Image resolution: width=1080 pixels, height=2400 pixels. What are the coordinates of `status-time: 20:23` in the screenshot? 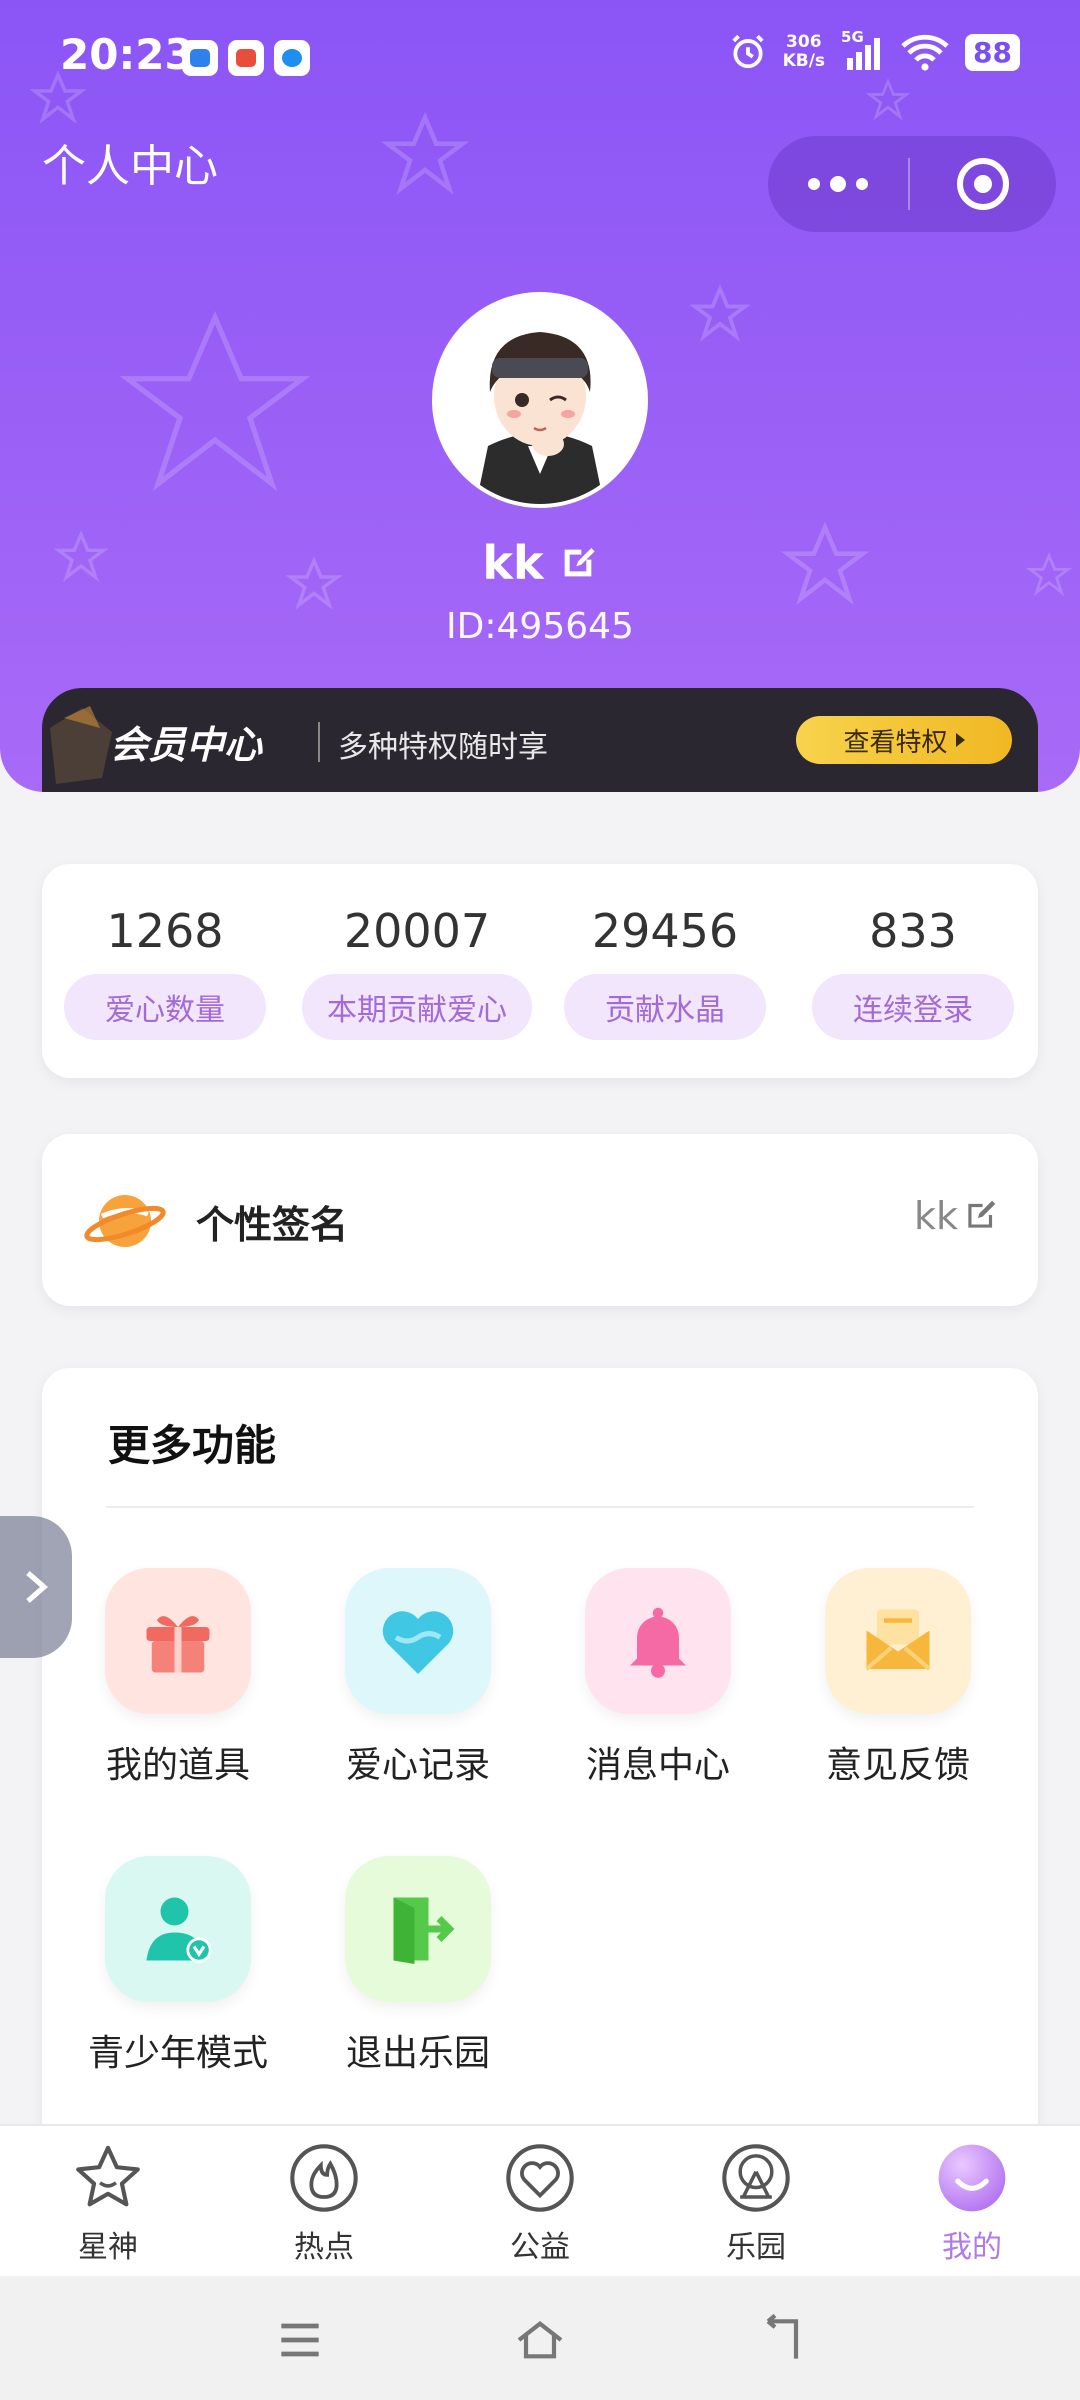 It's located at (127, 54).